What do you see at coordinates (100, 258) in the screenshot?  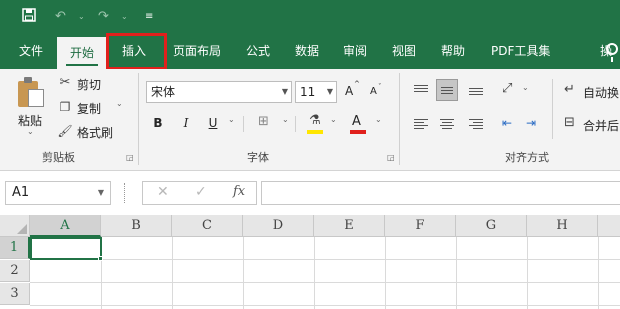 I see `fill-handle` at bounding box center [100, 258].